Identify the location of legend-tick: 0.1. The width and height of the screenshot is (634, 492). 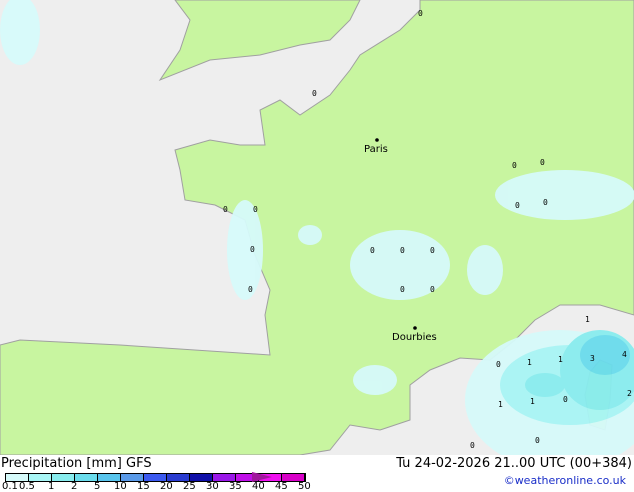
(10, 486).